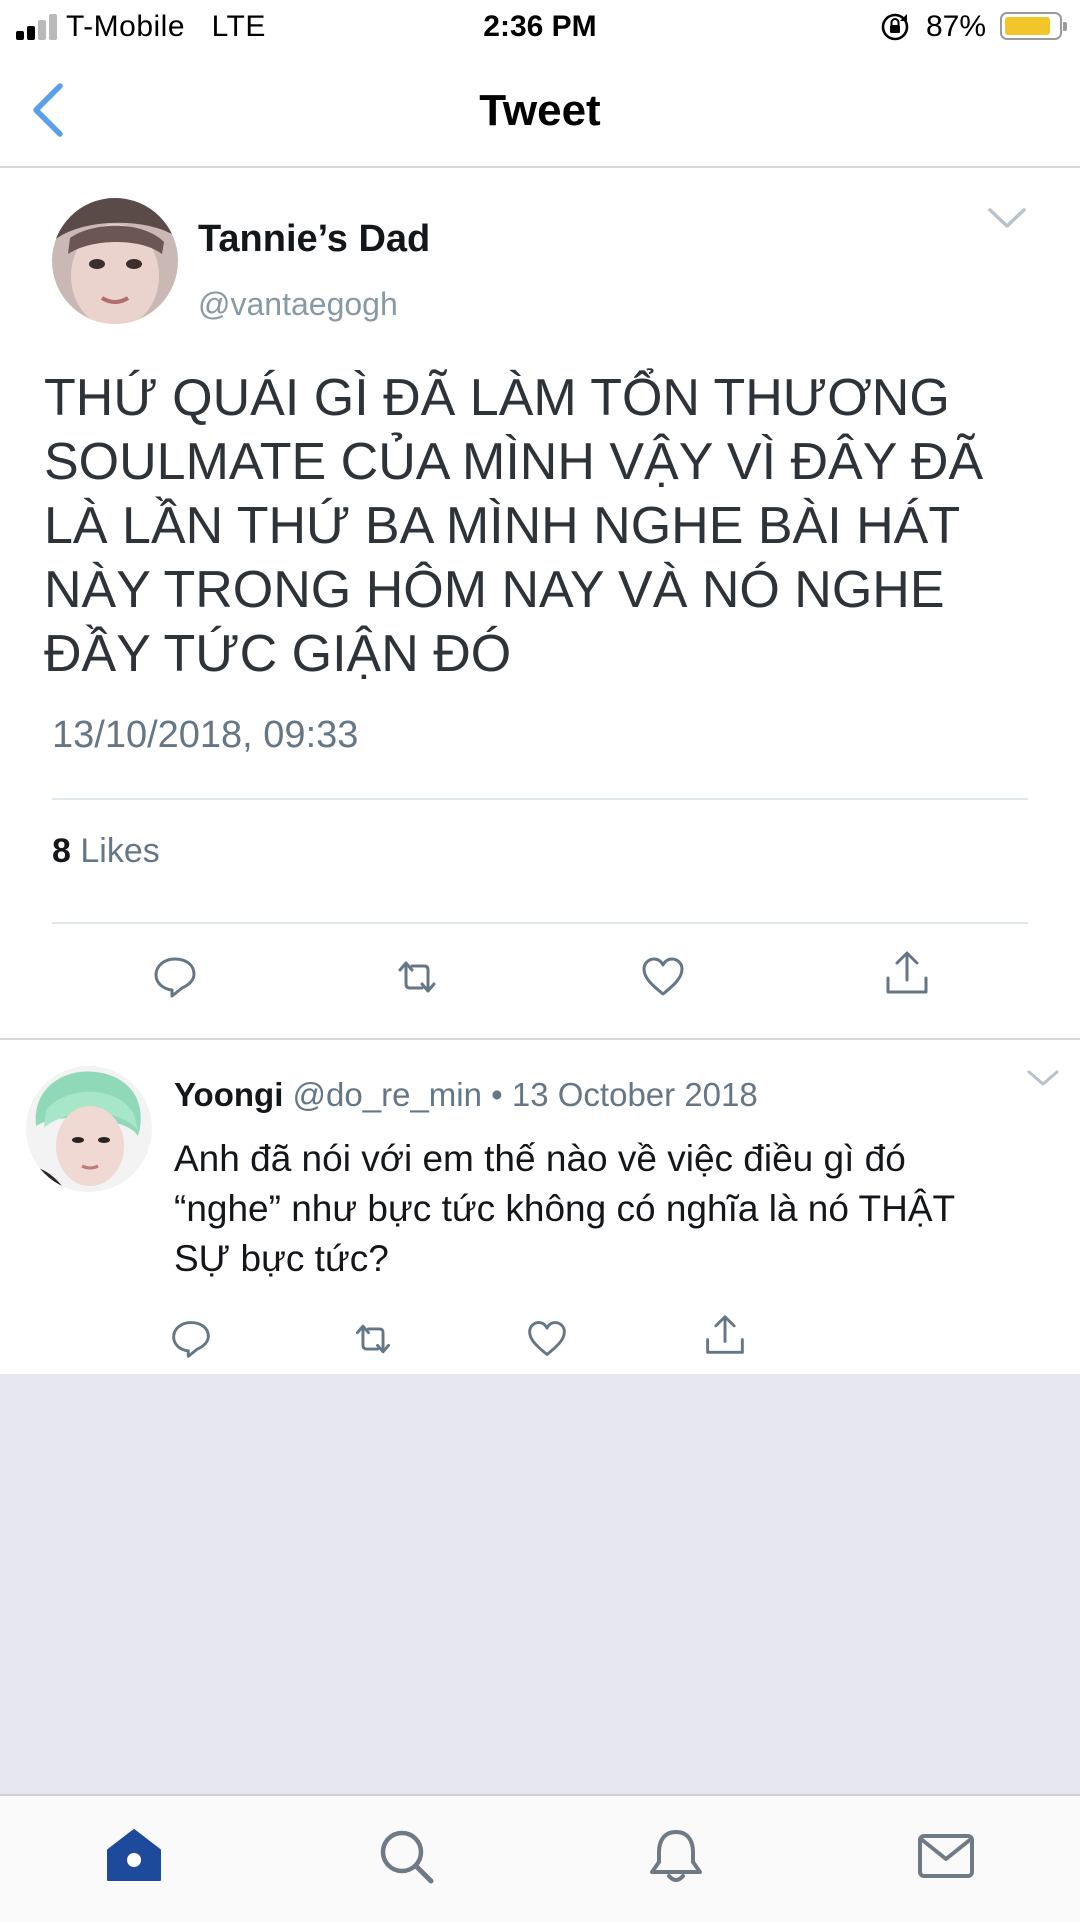  Describe the element at coordinates (676, 1856) in the screenshot. I see `notifications-icon` at that location.